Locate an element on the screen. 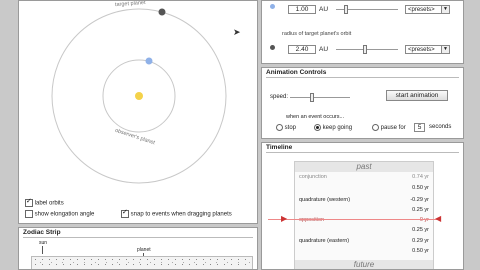 The width and height of the screenshot is (480, 270). timeline-title: Timeline is located at coordinates (279, 147).